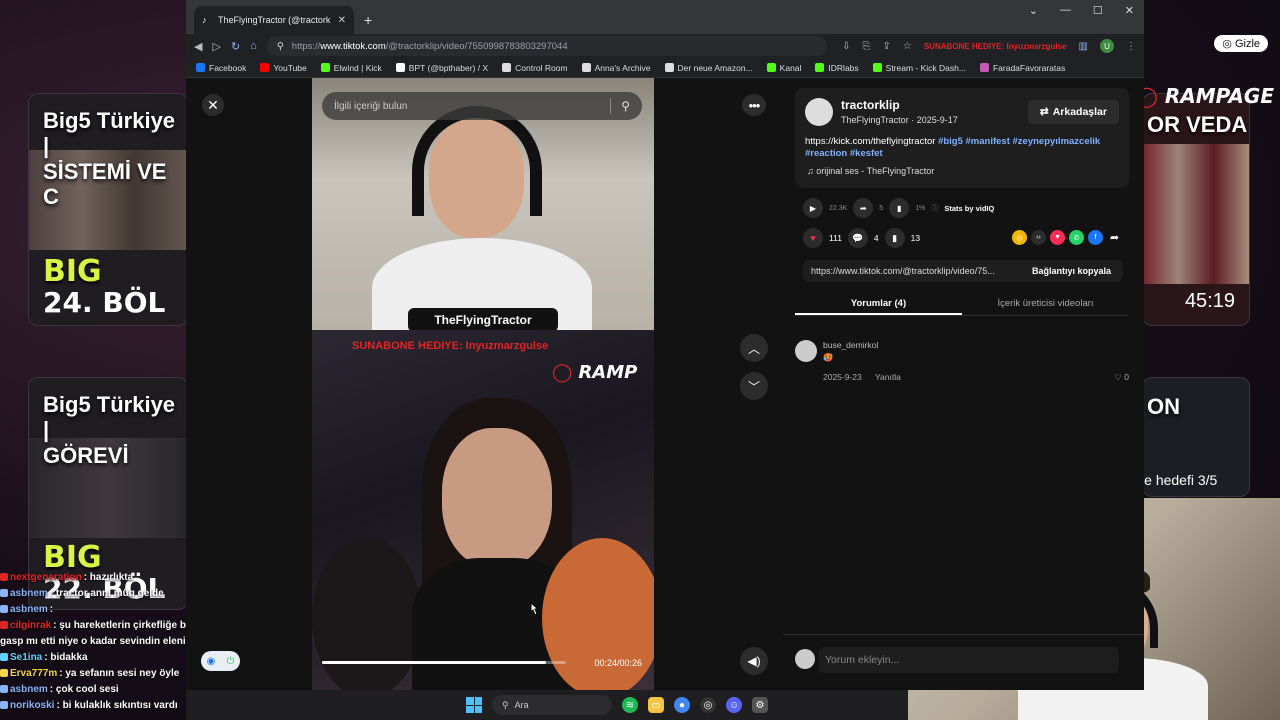 Image resolution: width=1280 pixels, height=720 pixels. I want to click on chat-username: nextgeneration, so click(46, 577).